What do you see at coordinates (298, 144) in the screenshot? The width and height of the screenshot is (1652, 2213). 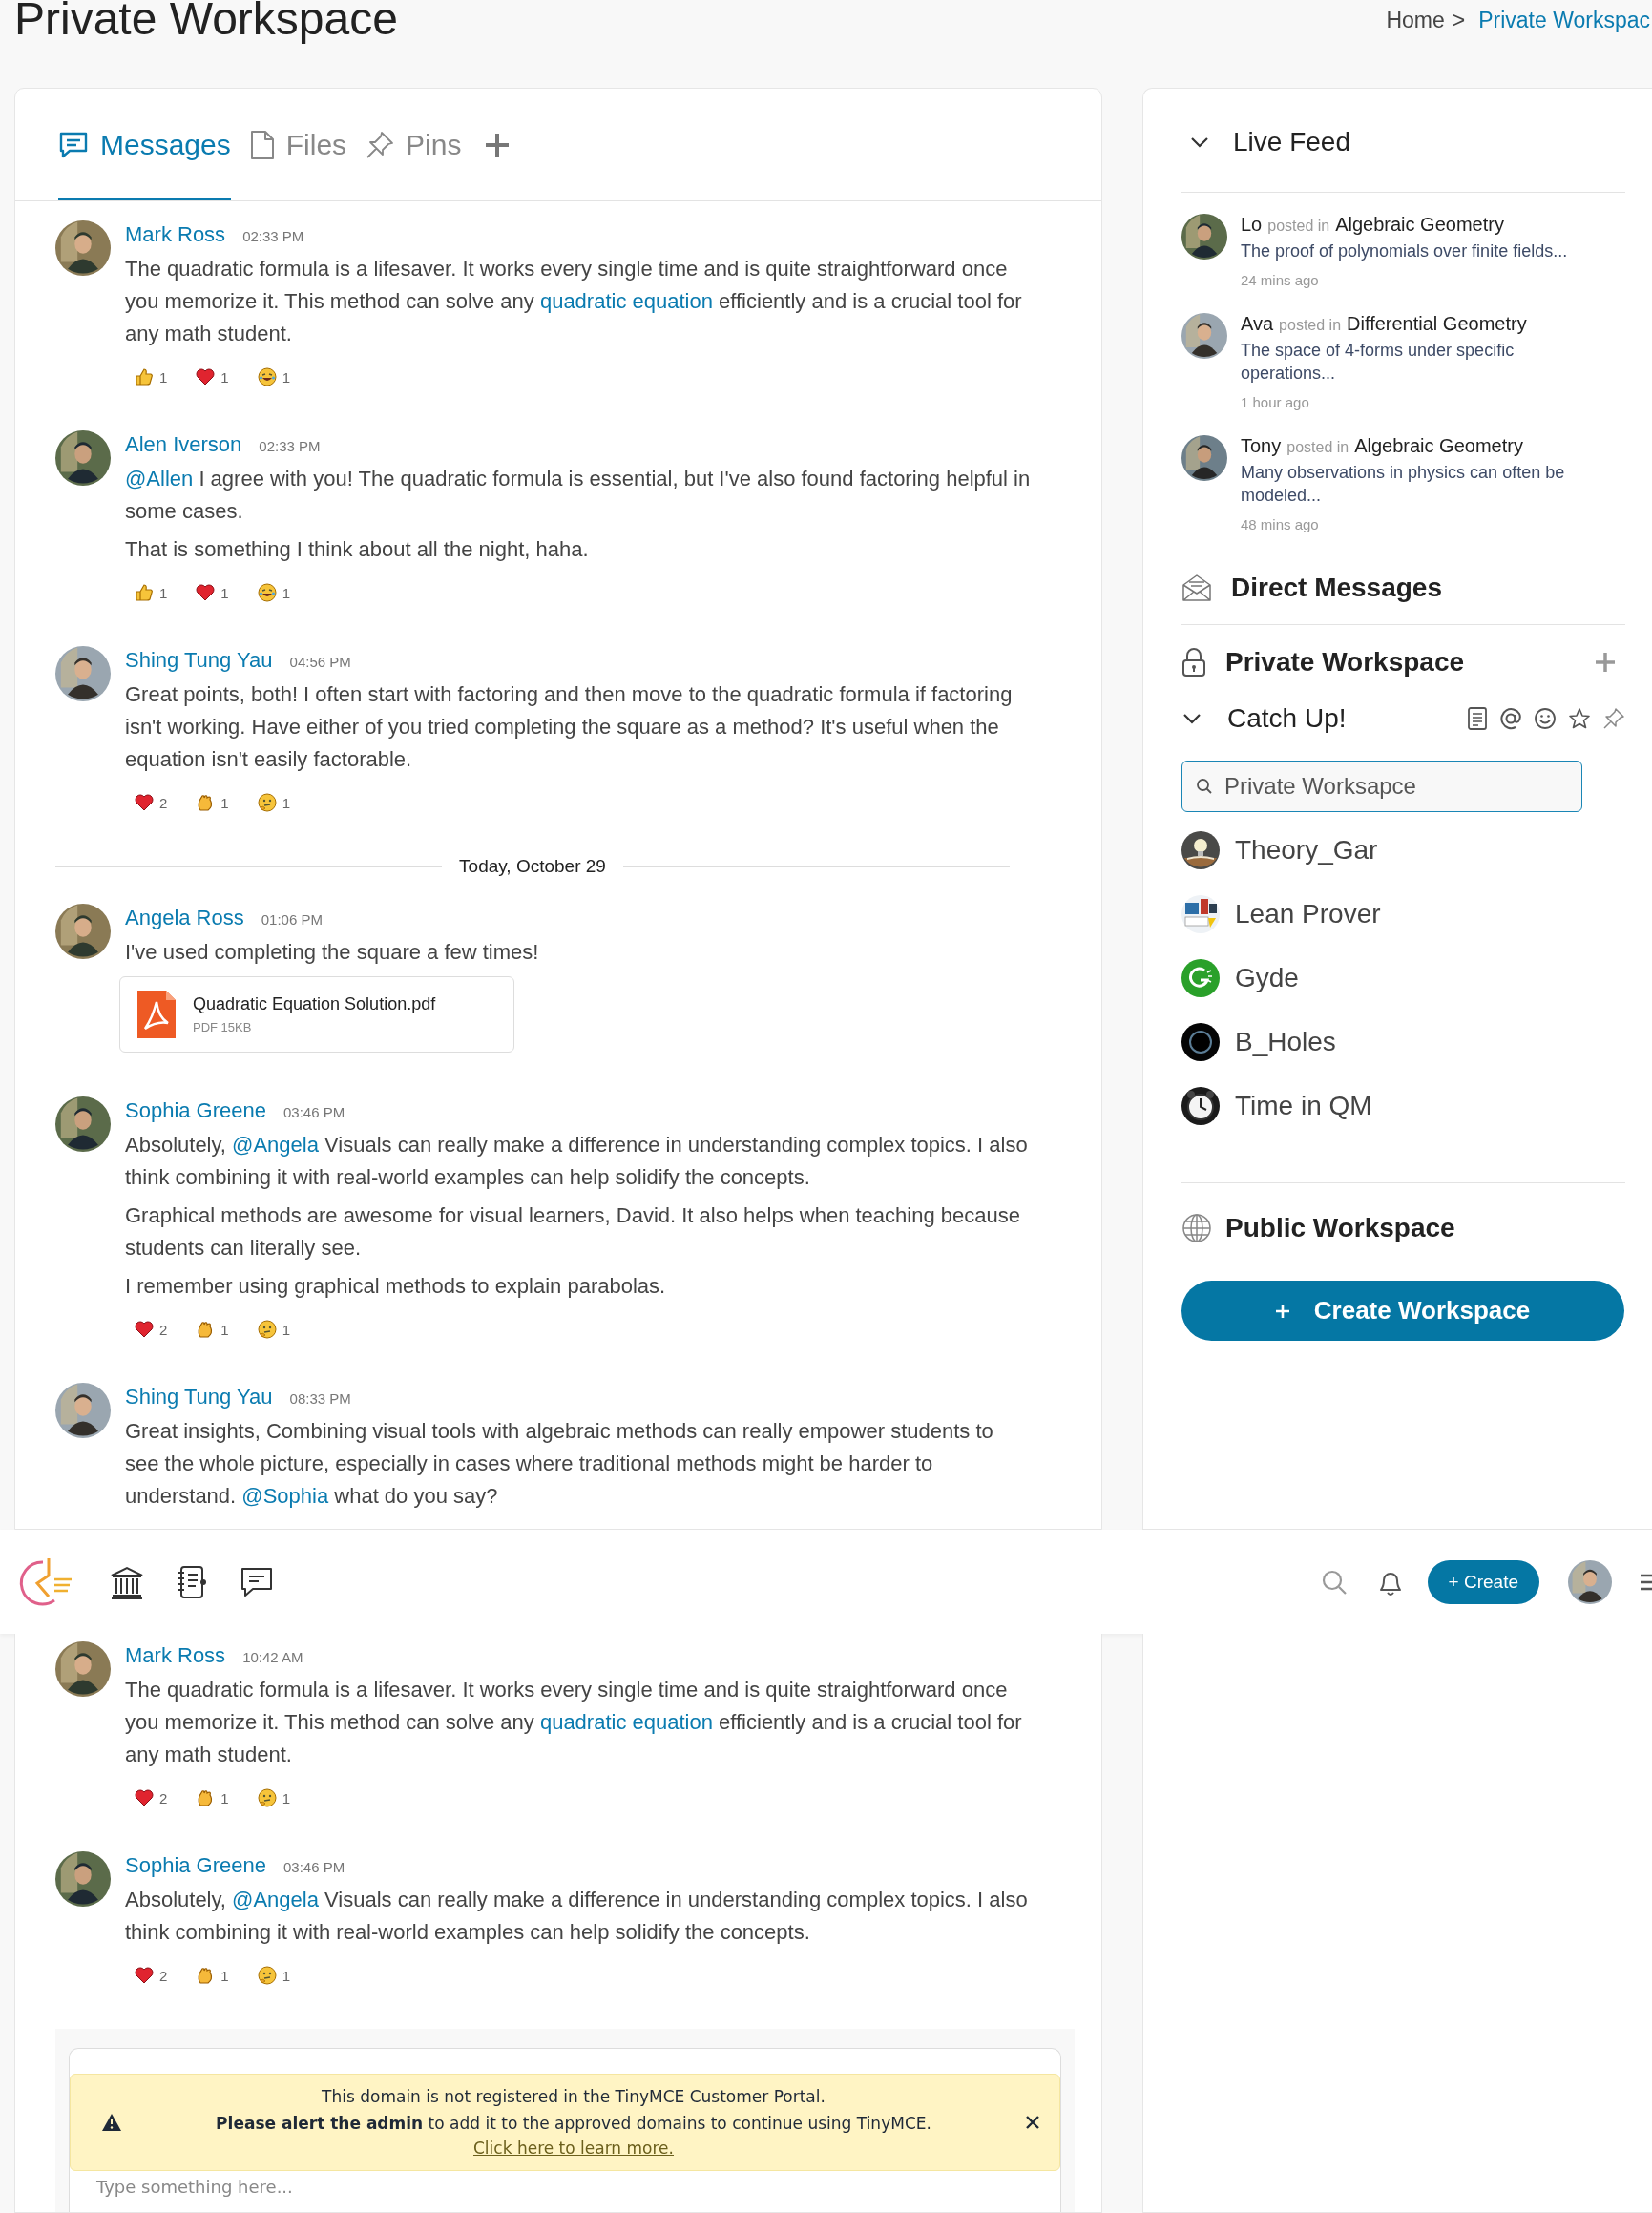 I see `tab: Files` at bounding box center [298, 144].